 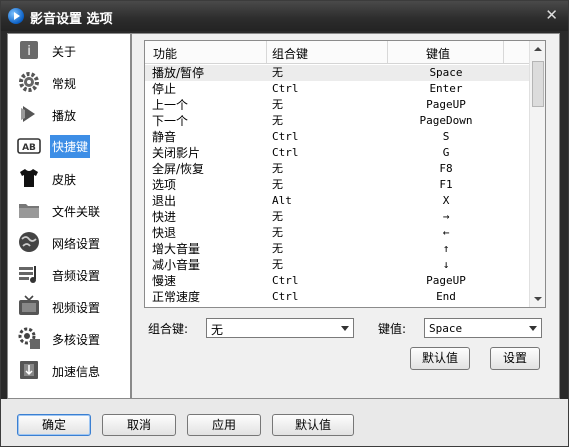 I want to click on cell-key: Enter, so click(x=446, y=88).